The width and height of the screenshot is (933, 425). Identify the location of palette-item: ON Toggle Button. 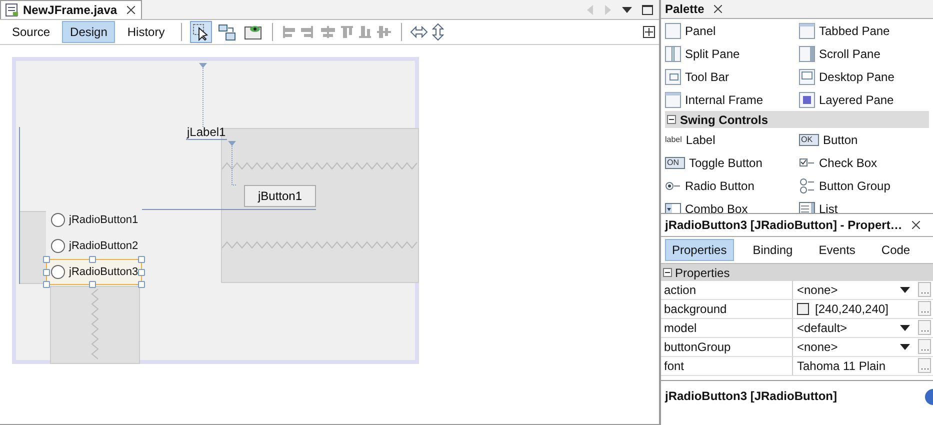
(732, 162).